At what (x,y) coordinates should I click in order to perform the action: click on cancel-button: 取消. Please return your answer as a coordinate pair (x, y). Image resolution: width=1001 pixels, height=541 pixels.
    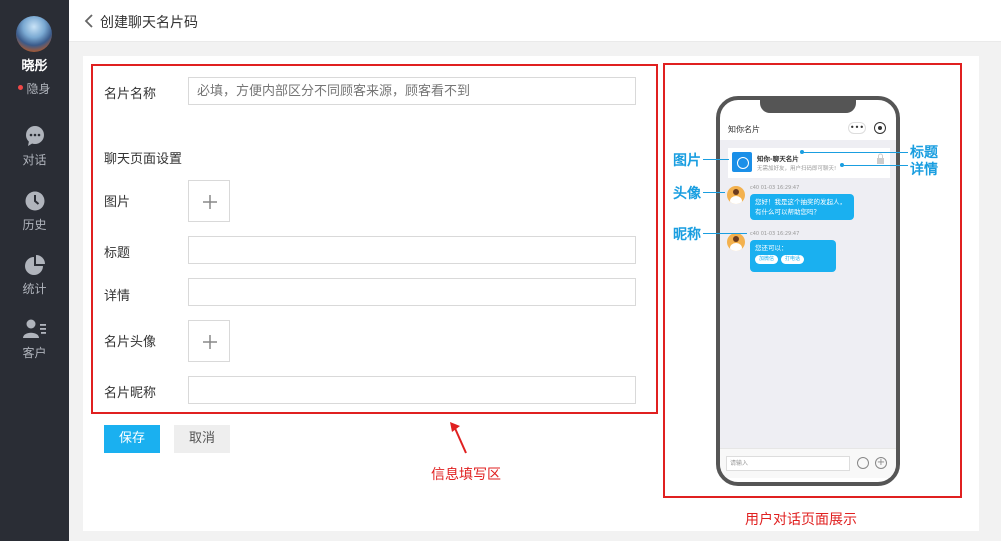
    Looking at the image, I should click on (202, 439).